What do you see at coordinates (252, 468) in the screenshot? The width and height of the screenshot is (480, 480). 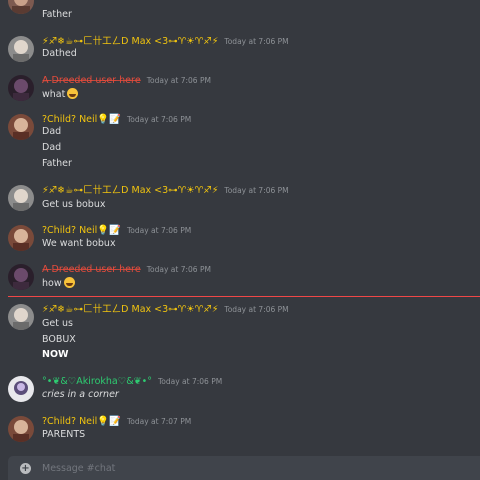 I see `message-input` at bounding box center [252, 468].